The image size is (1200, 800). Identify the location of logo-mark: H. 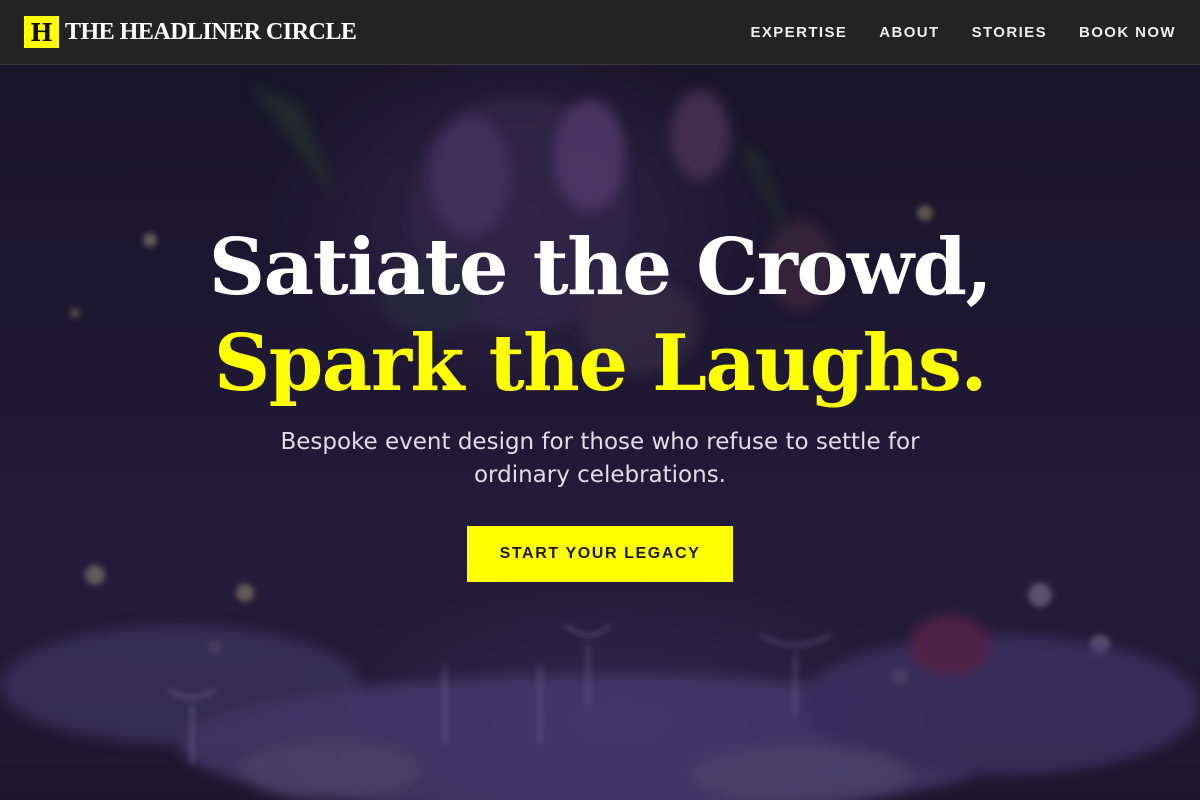
(41, 32).